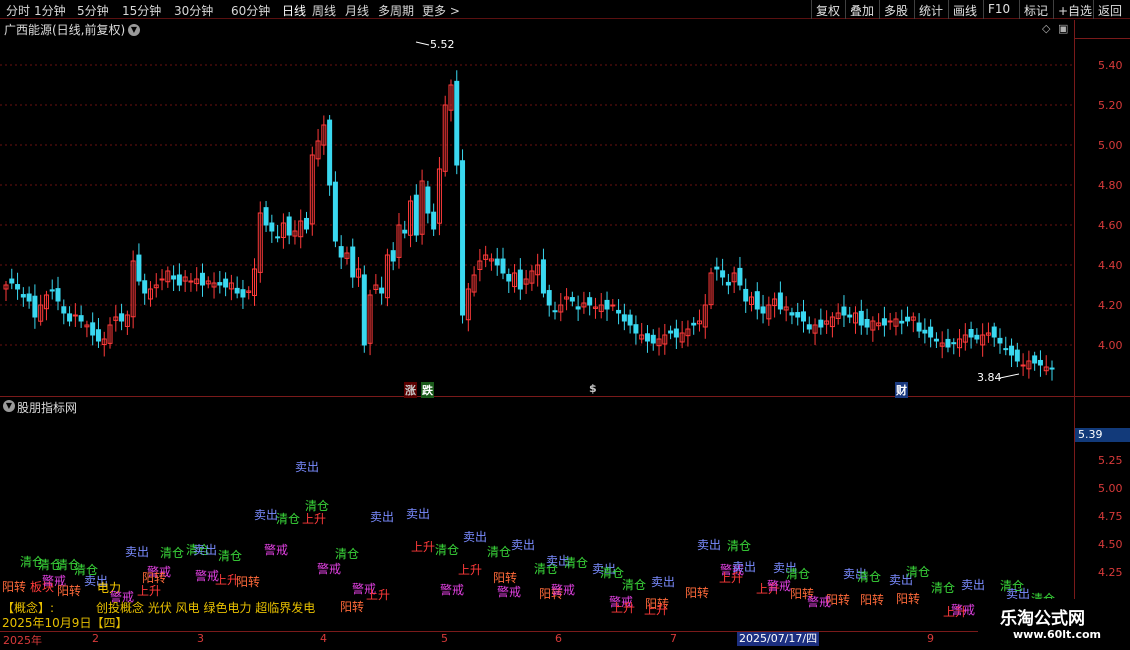 The image size is (1130, 650). I want to click on watermark-logo: 乐淘公式网, so click(1042, 619).